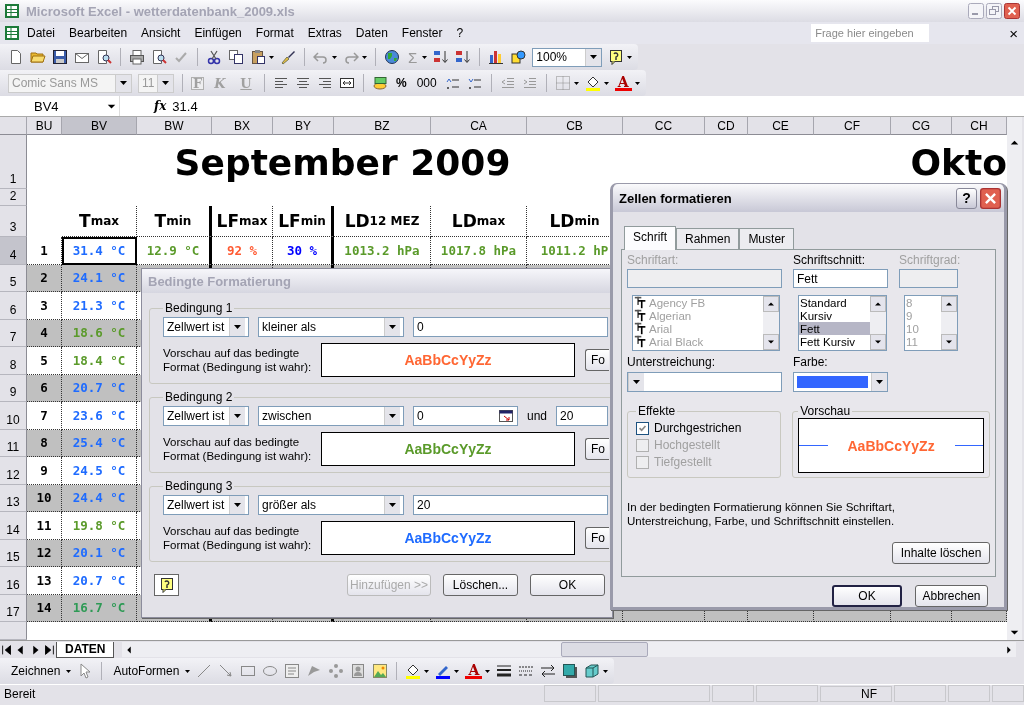 The image size is (1024, 705). What do you see at coordinates (248, 671) in the screenshot?
I see `rectangle-icon` at bounding box center [248, 671].